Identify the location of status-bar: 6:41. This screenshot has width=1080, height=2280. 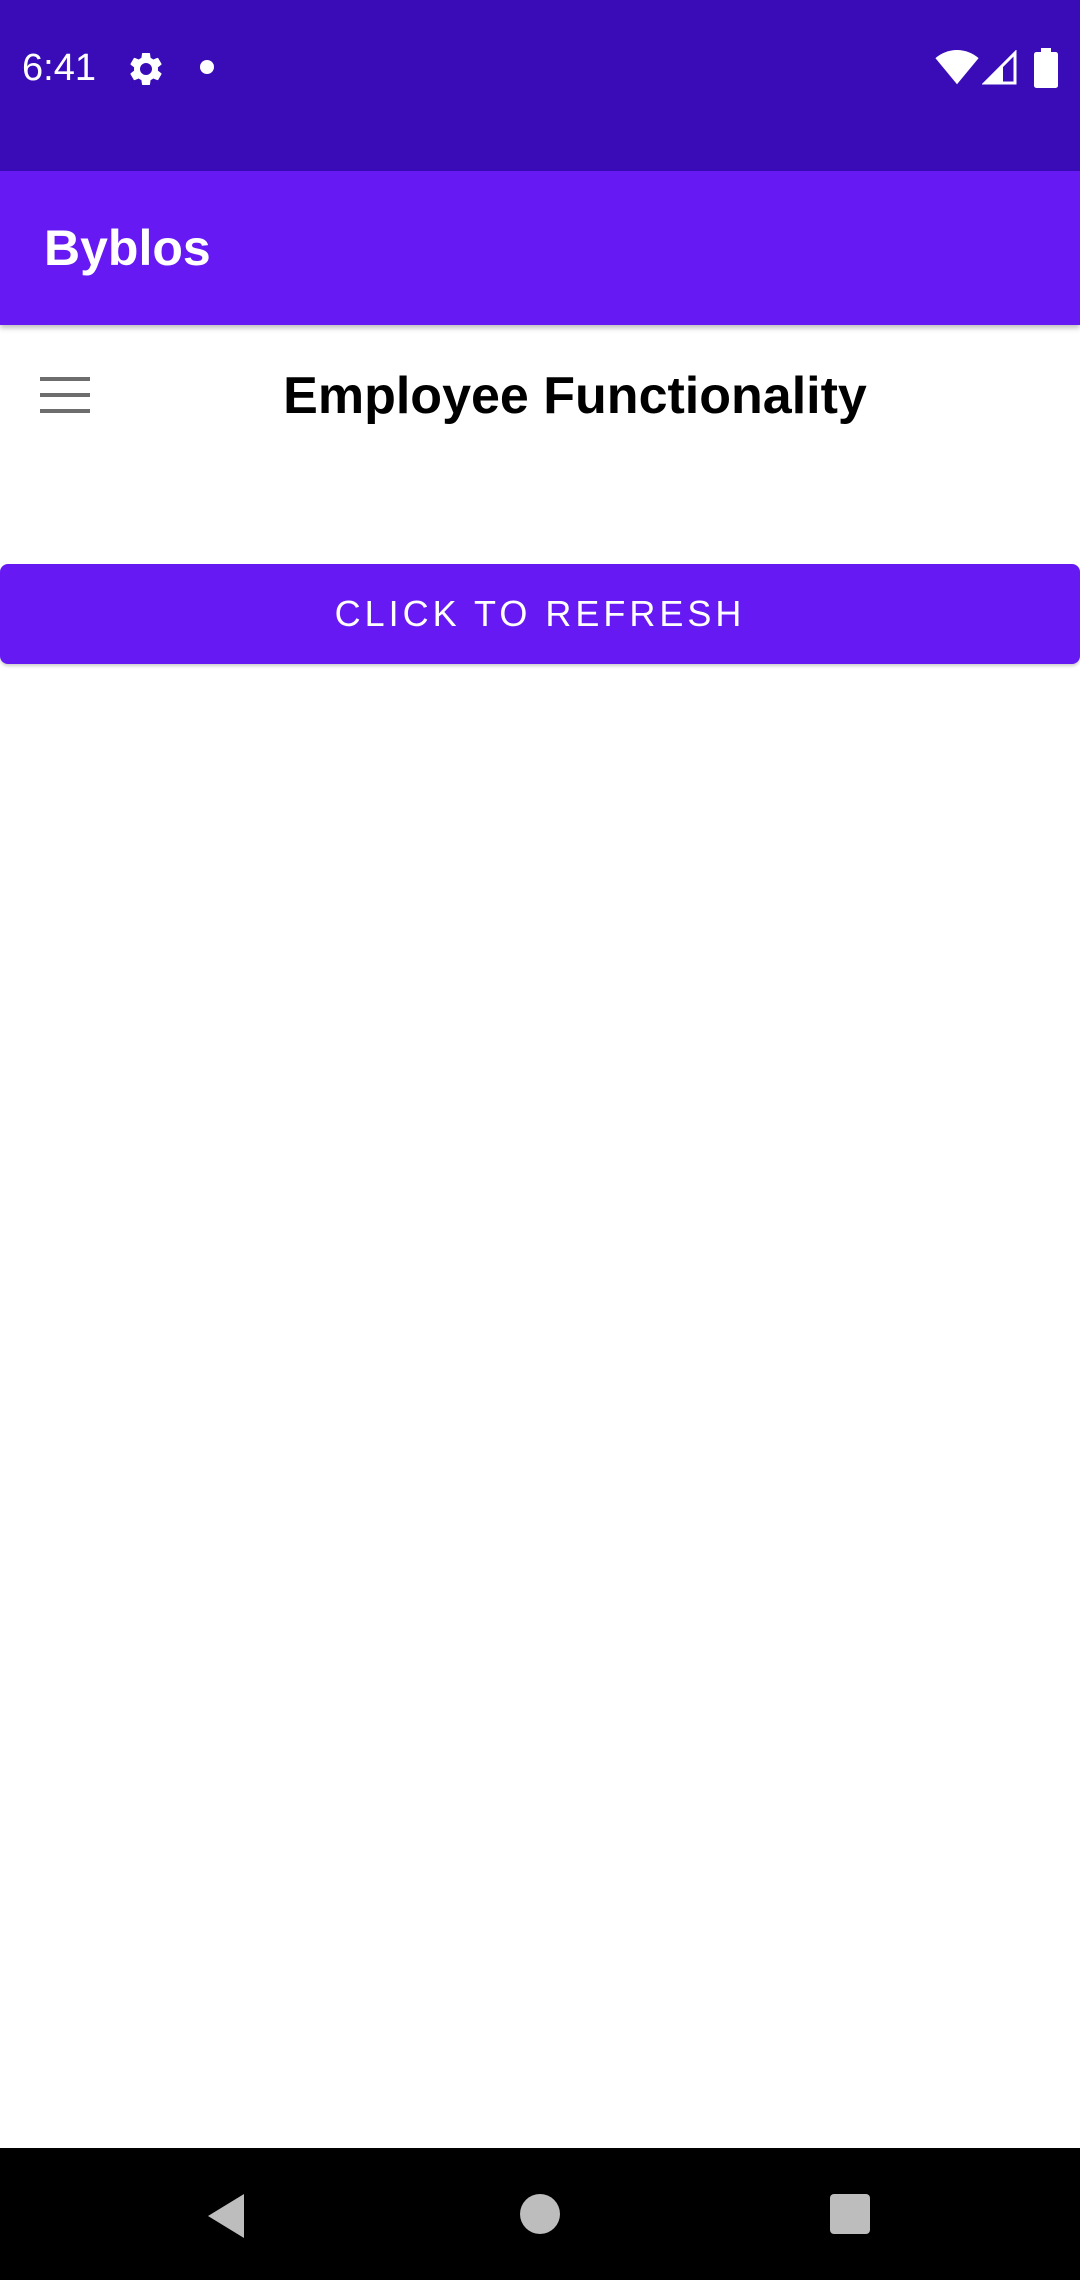
(540, 85).